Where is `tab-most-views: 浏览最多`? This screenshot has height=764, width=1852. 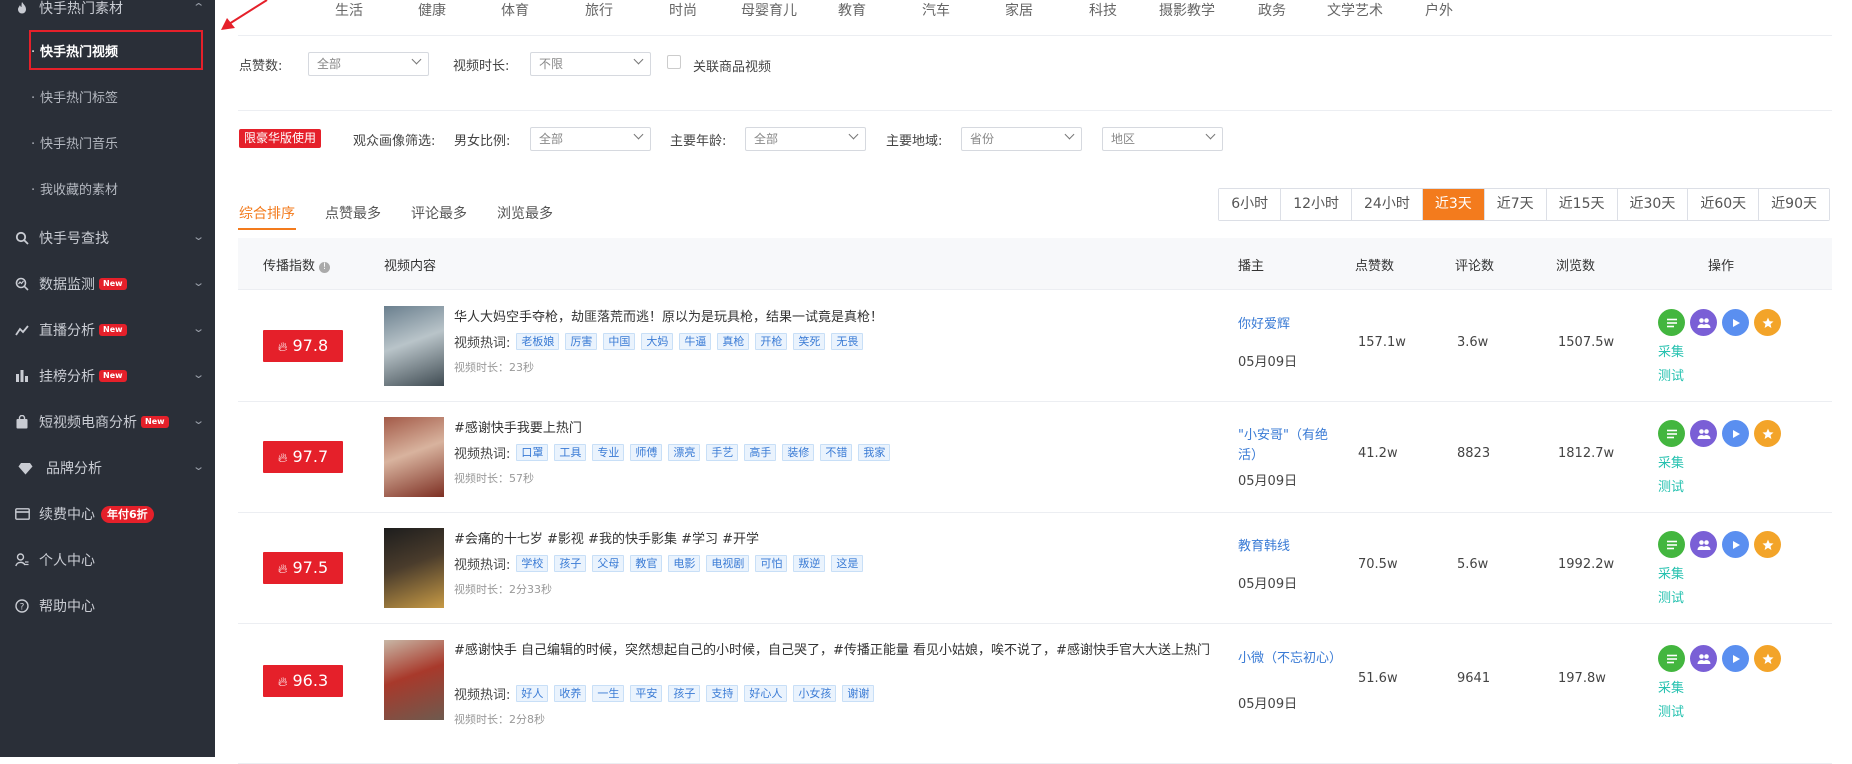
tab-most-views: 浏览最多 is located at coordinates (525, 213).